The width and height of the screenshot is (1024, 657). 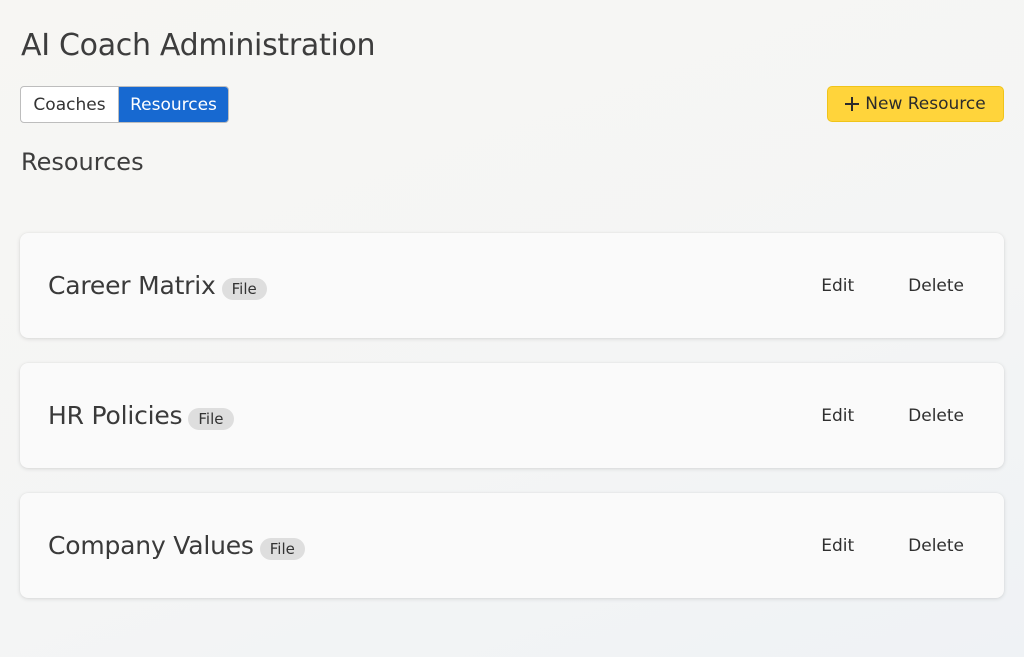 I want to click on resource-name: HR Policies, so click(x=115, y=415).